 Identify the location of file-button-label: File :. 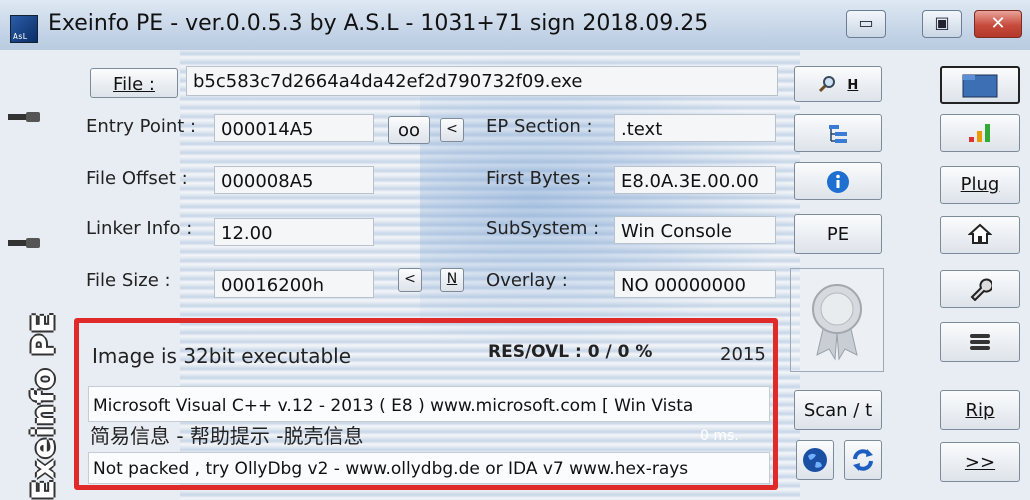
(134, 84).